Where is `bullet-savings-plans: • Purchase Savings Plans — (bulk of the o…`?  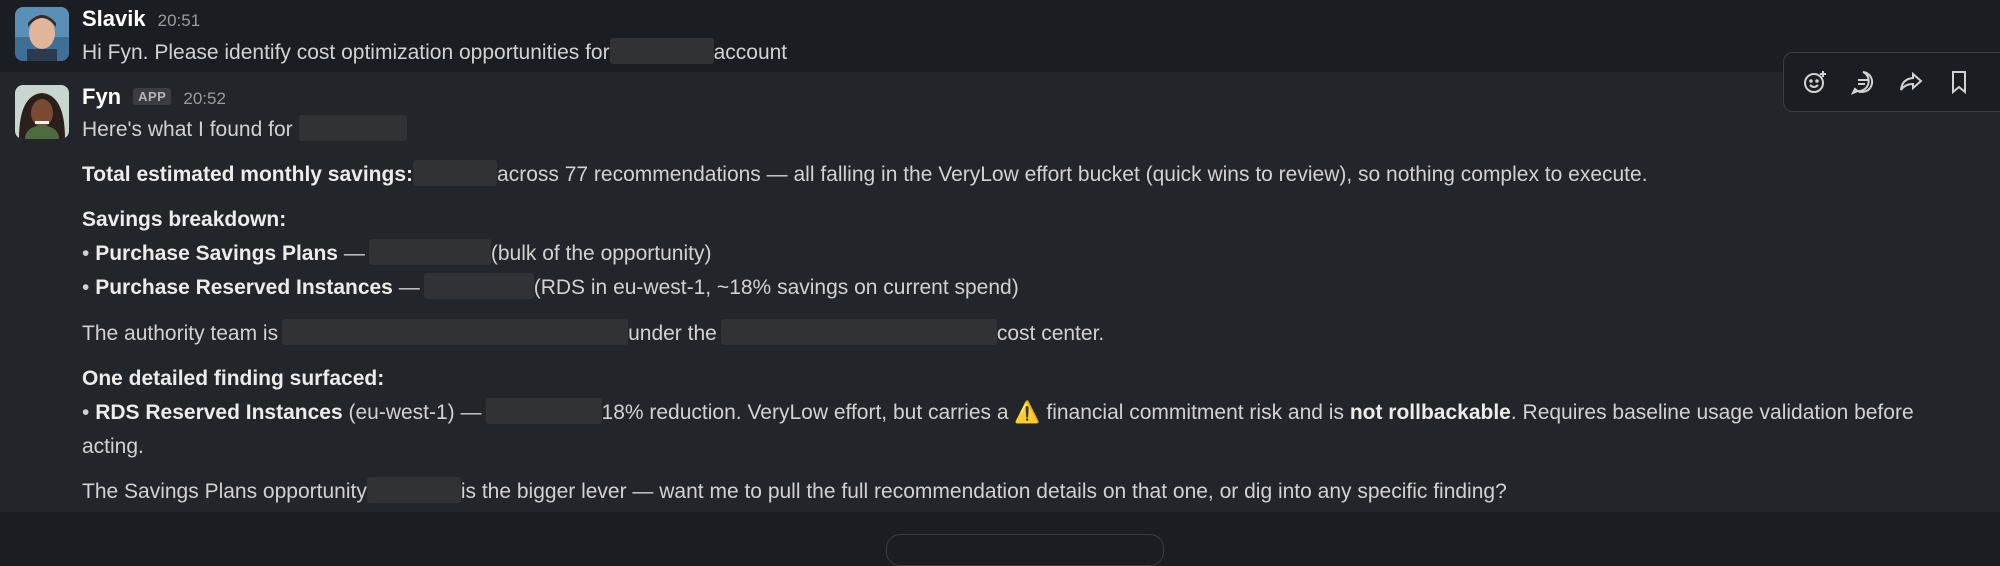 bullet-savings-plans: • Purchase Savings Plans — (bulk of the o… is located at coordinates (396, 253).